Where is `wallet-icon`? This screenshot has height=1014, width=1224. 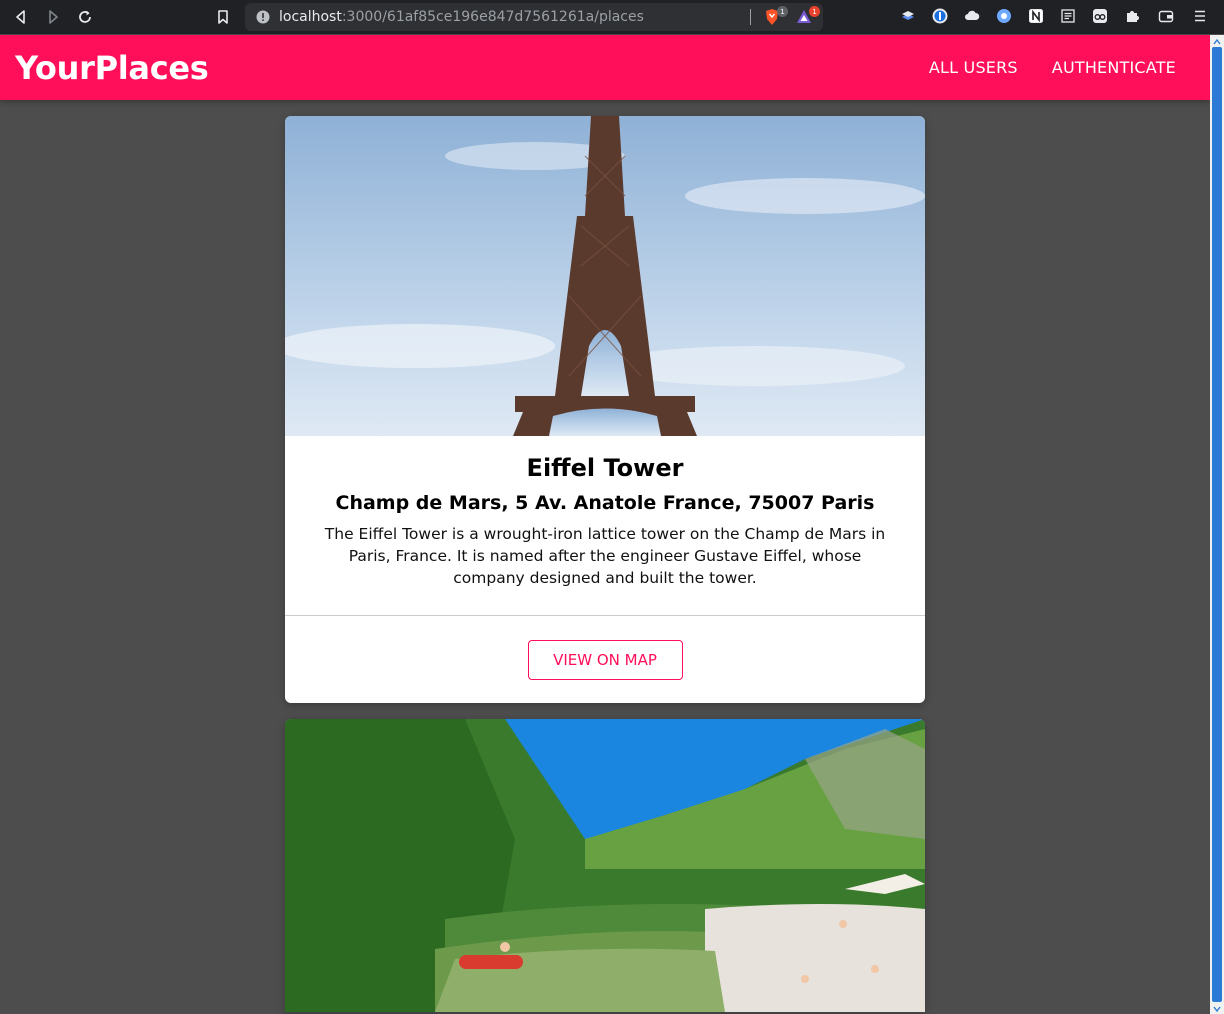
wallet-icon is located at coordinates (1166, 16).